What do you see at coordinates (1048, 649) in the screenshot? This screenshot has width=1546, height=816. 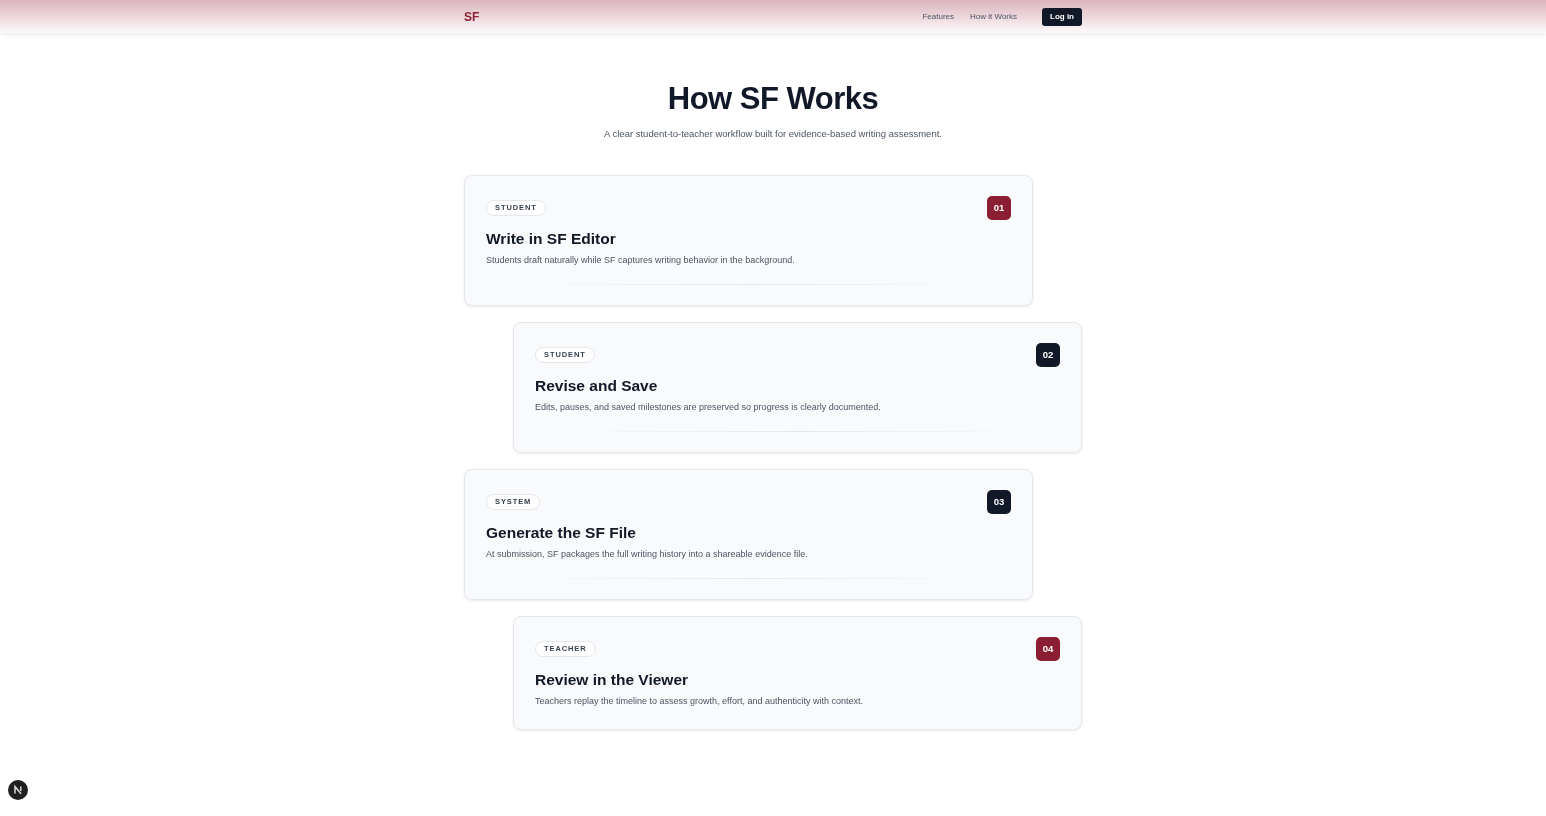 I see `step-number-badge: 04` at bounding box center [1048, 649].